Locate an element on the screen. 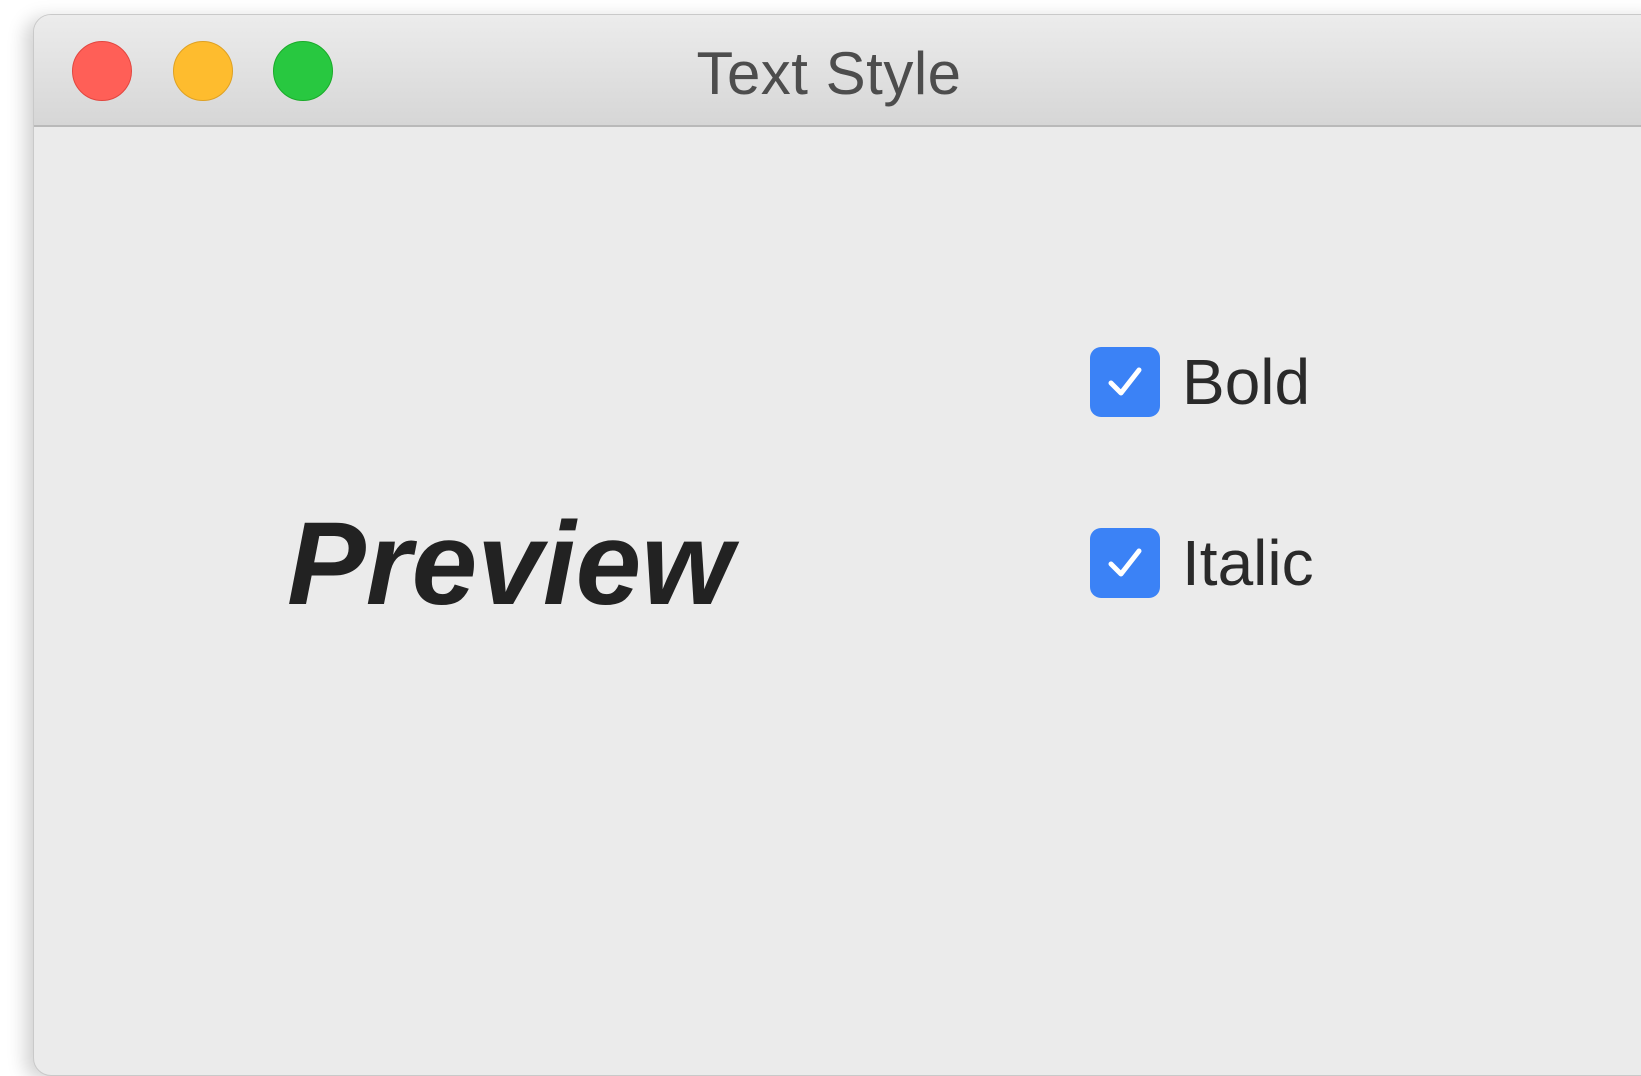 The width and height of the screenshot is (1641, 1076). bold-option: Bold is located at coordinates (1200, 382).